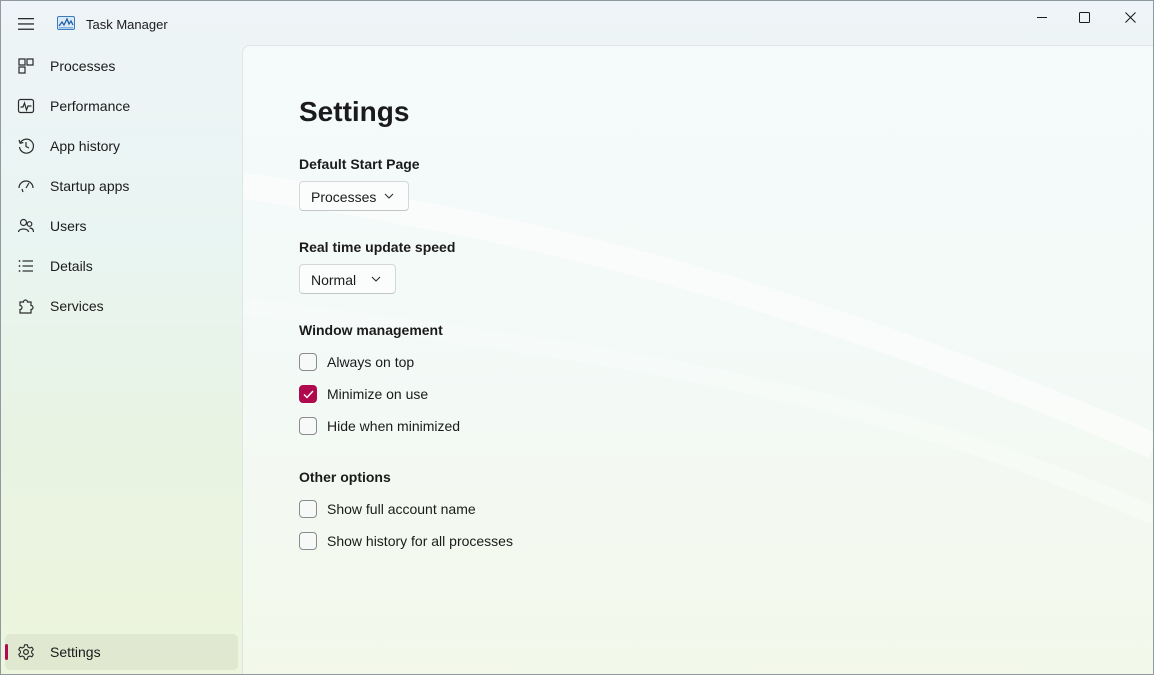  Describe the element at coordinates (26, 24) in the screenshot. I see `hamburger-menu-icon` at that location.